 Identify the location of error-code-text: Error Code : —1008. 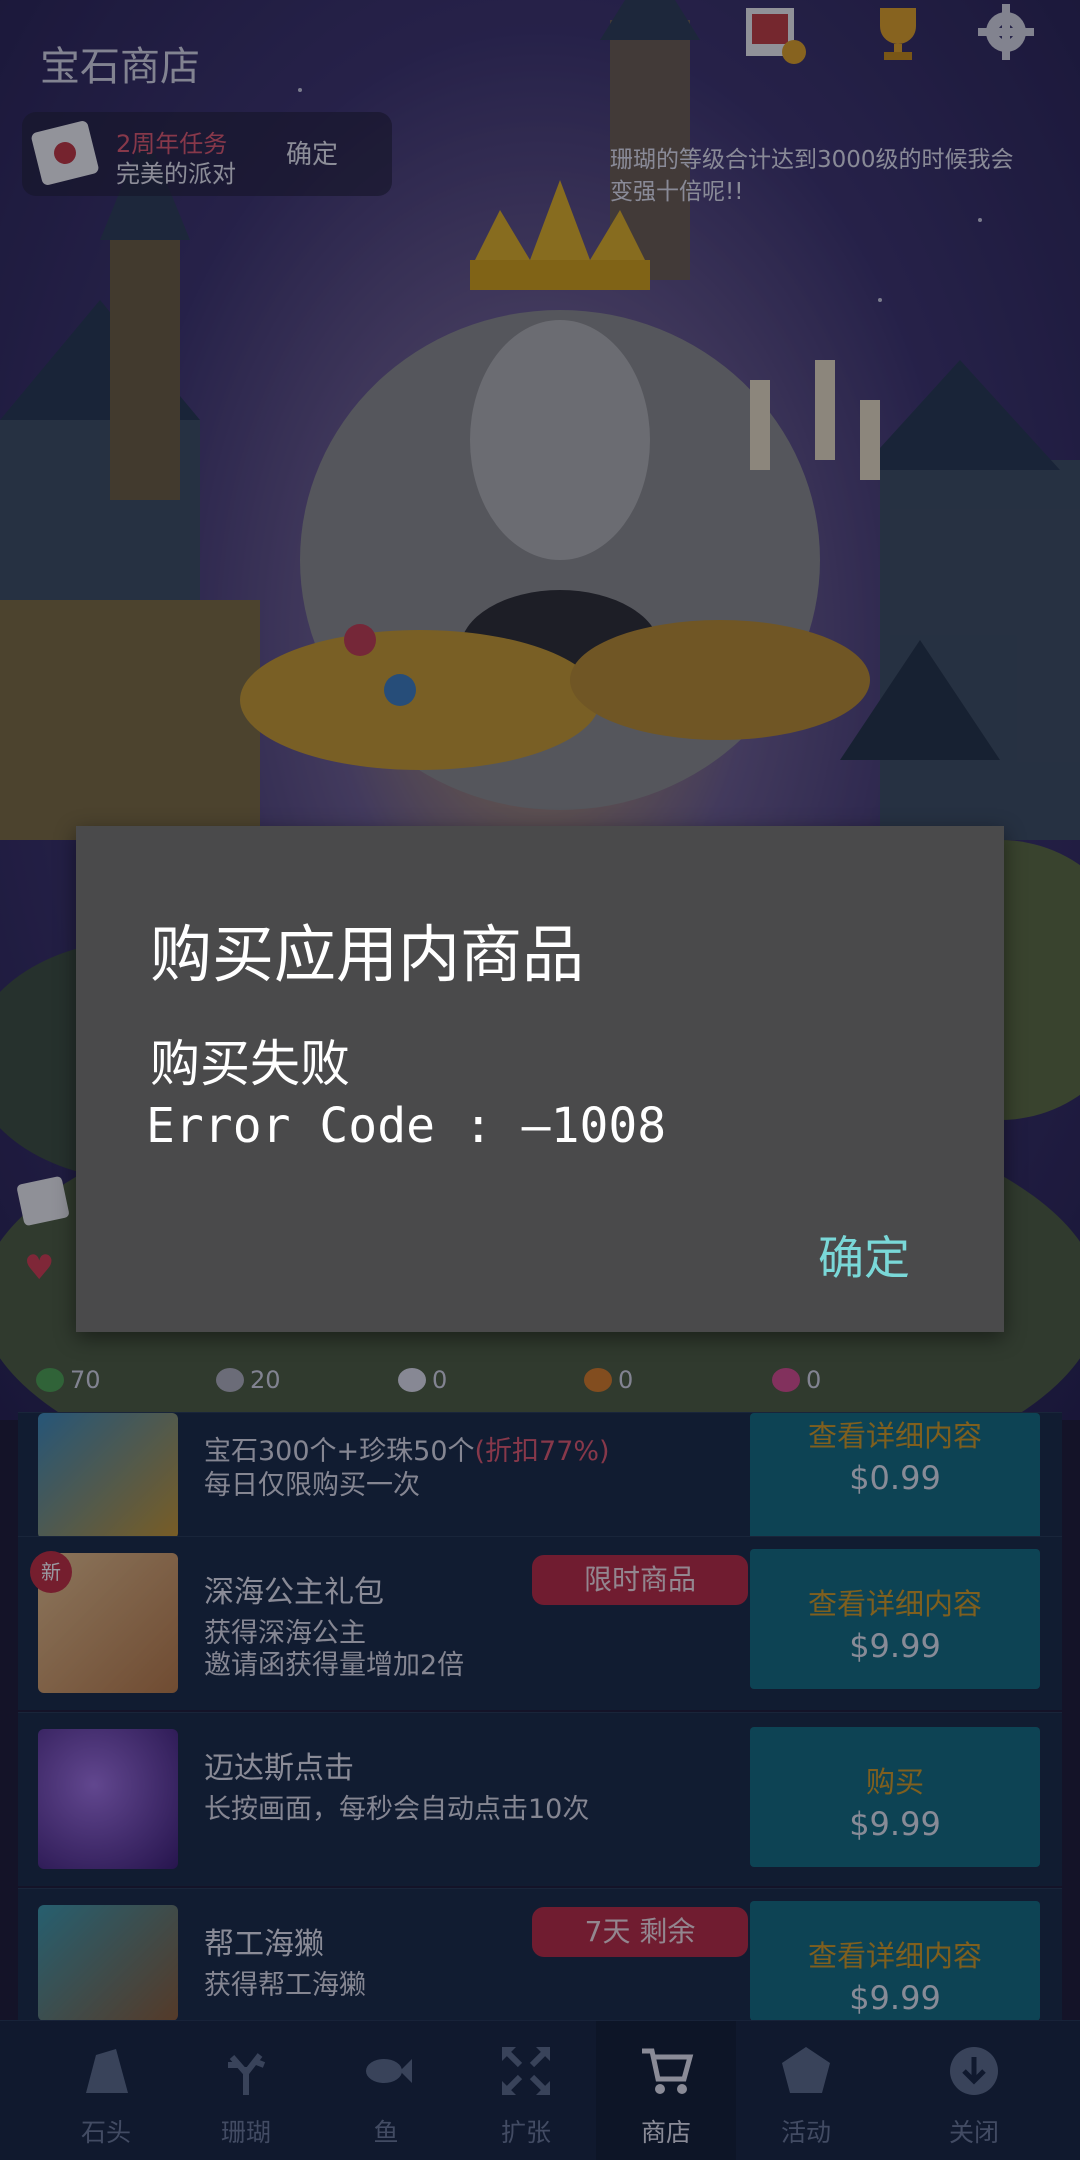
(406, 1126).